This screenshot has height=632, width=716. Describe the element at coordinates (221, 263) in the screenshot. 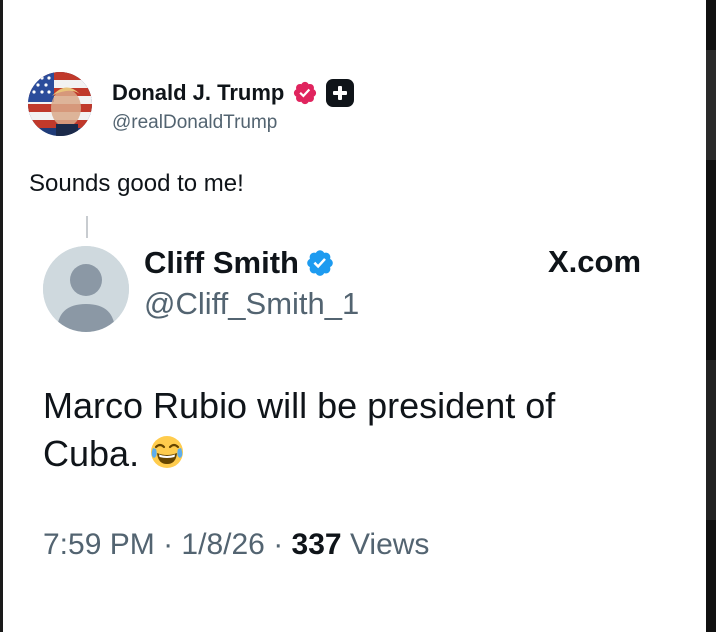

I see `quoted-author-name: Cliff Smith` at that location.